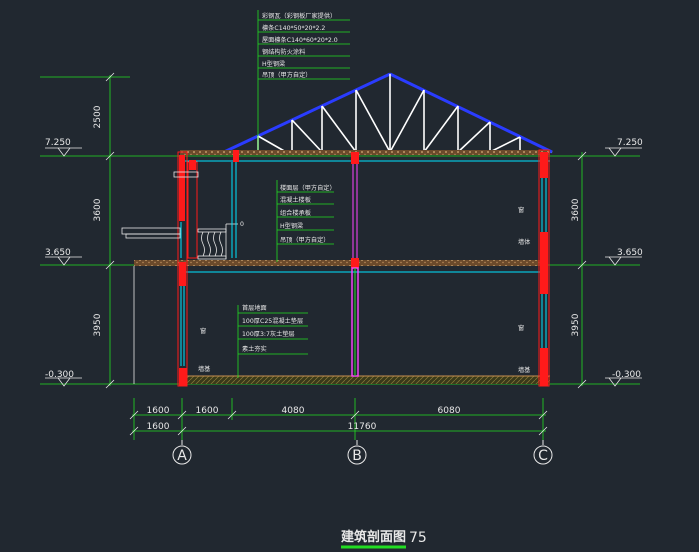  What do you see at coordinates (373, 537) in the screenshot?
I see `drawing-title: 建筑剖面图` at bounding box center [373, 537].